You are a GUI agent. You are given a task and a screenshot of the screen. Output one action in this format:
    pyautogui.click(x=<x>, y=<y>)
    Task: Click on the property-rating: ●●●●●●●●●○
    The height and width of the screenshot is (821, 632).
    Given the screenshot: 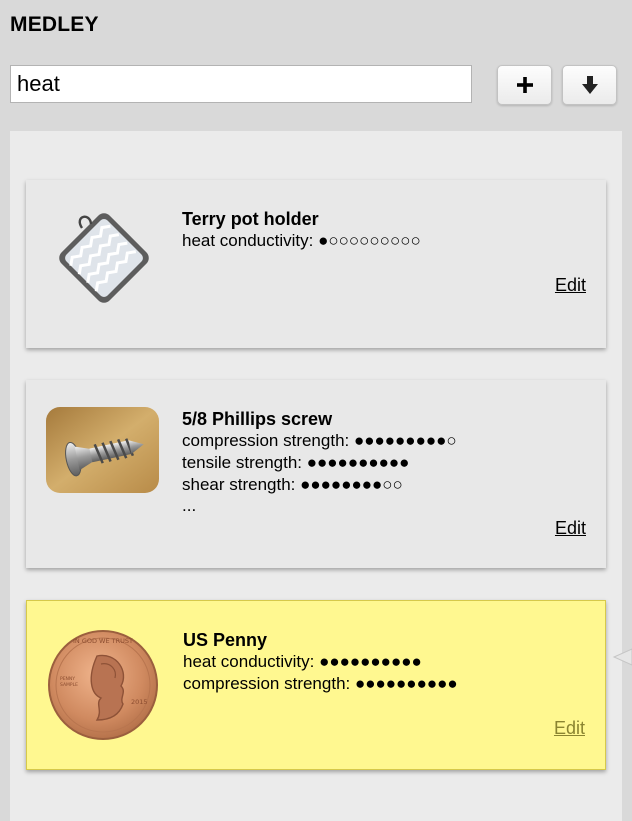 What is the action you would take?
    pyautogui.click(x=405, y=440)
    